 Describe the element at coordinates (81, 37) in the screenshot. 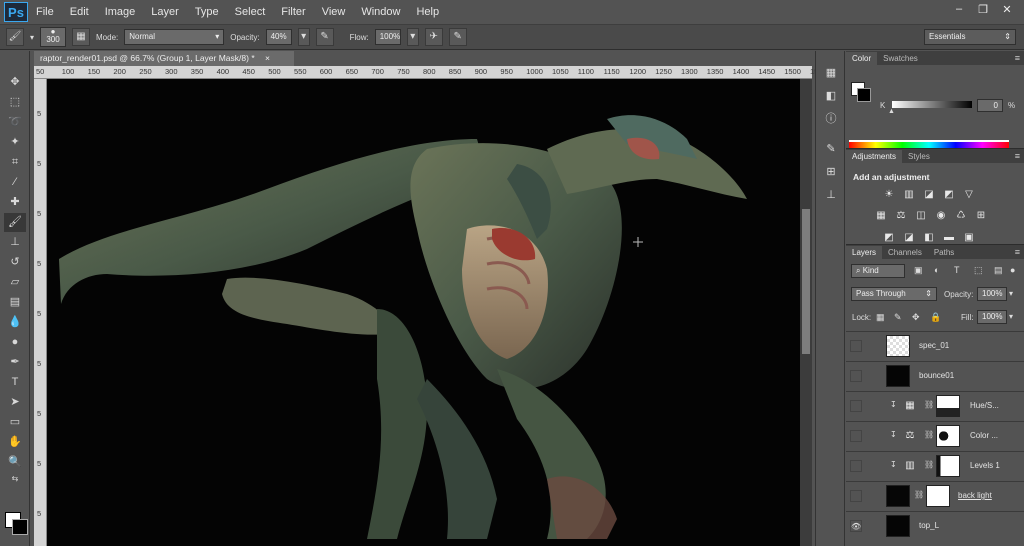

I see `brush-panel-toggle-icon: ▦` at that location.